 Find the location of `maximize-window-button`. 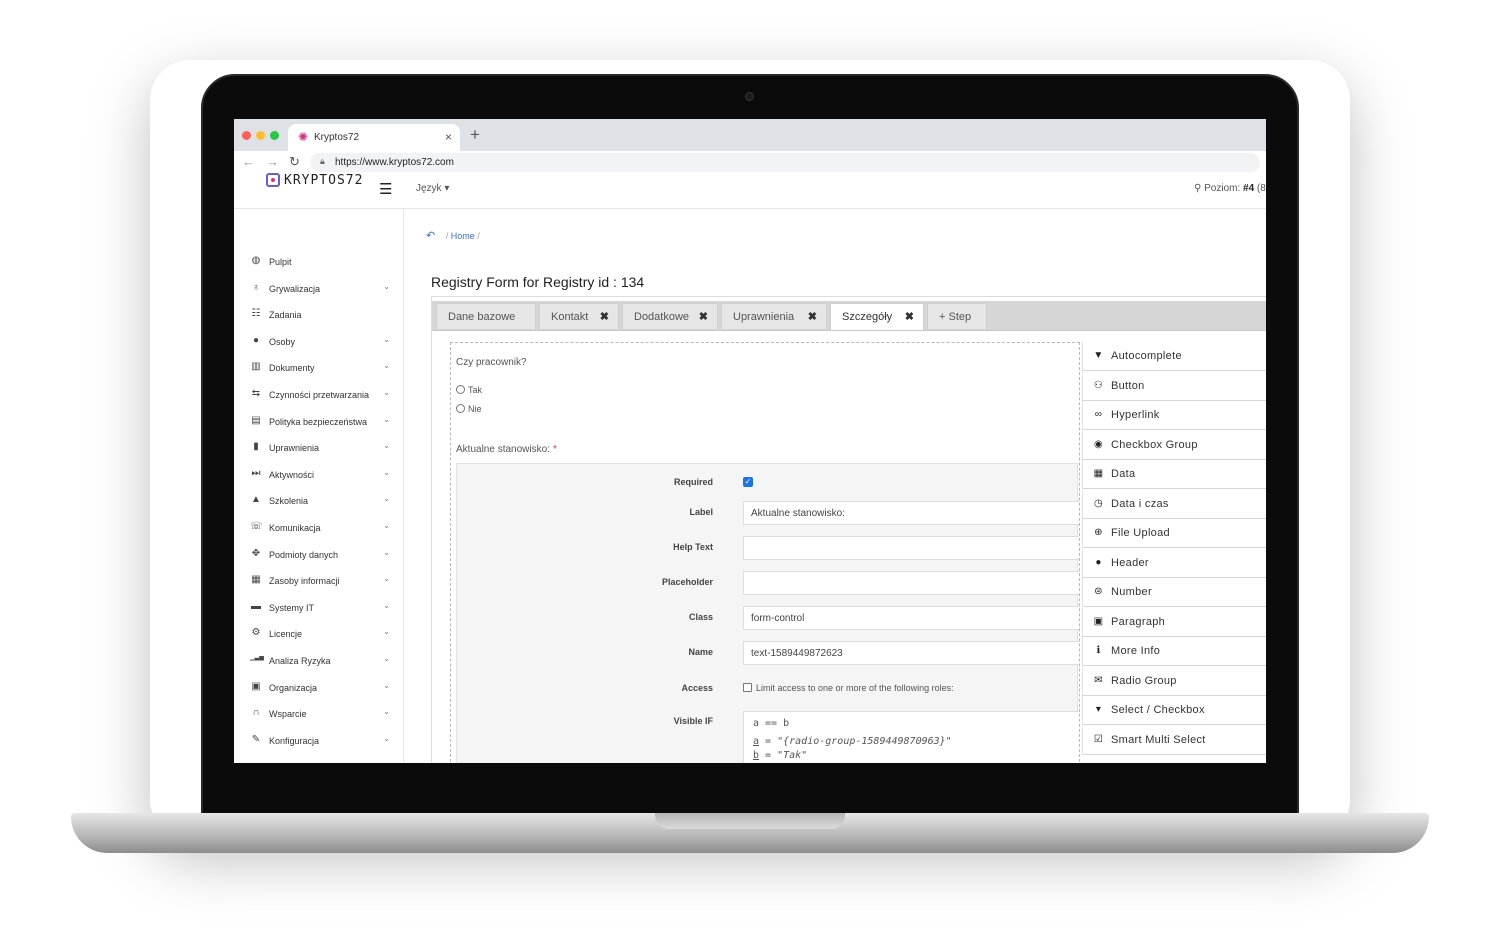

maximize-window-button is located at coordinates (274, 135).